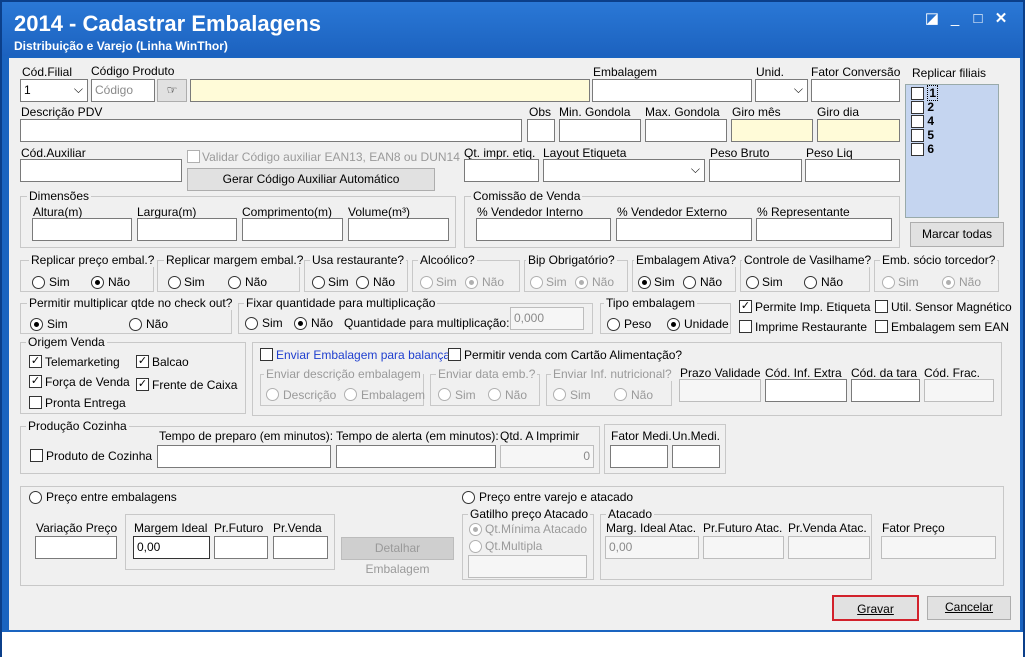 This screenshot has height=659, width=1025. Describe the element at coordinates (390, 90) in the screenshot. I see `product-description-field` at that location.